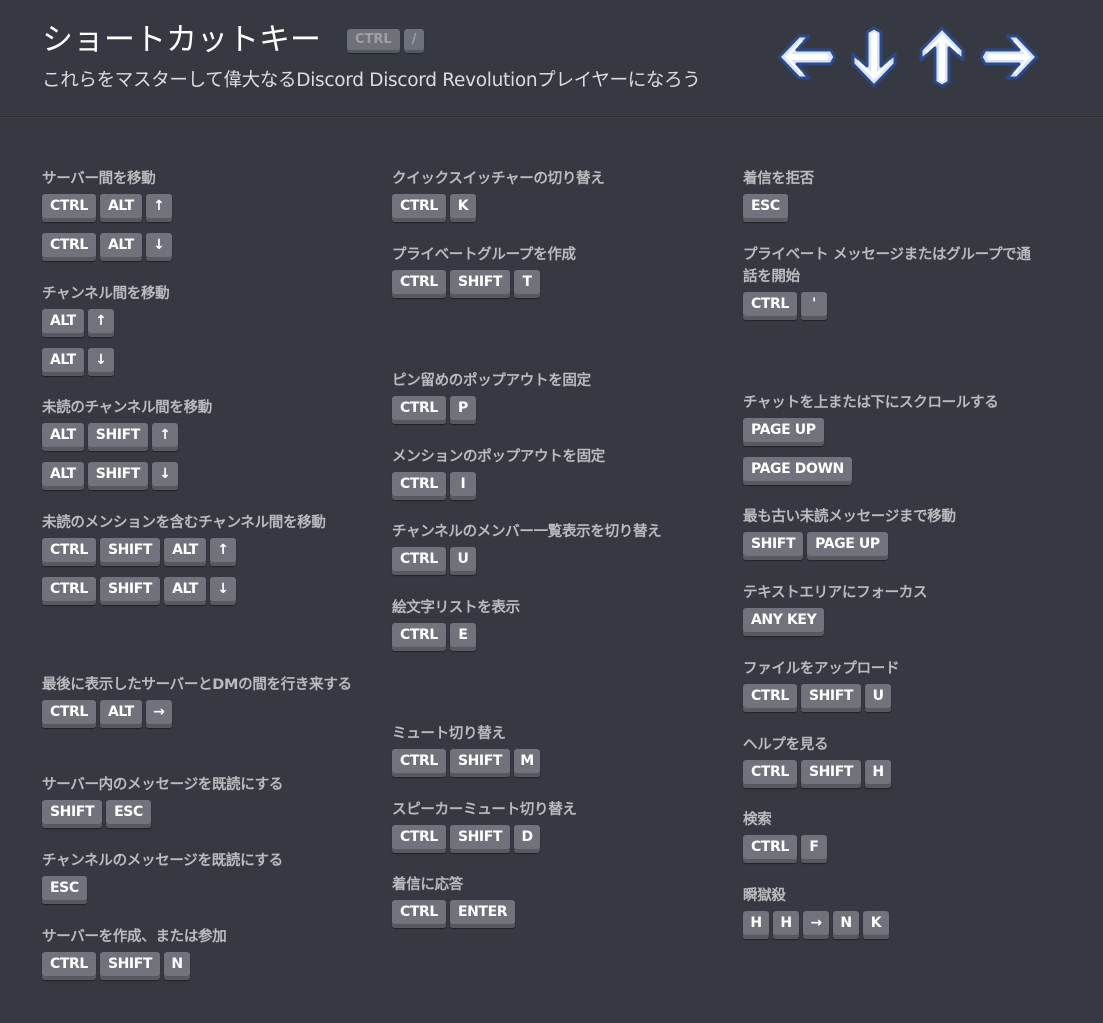  Describe the element at coordinates (164, 437) in the screenshot. I see `key-cap: ↑` at that location.